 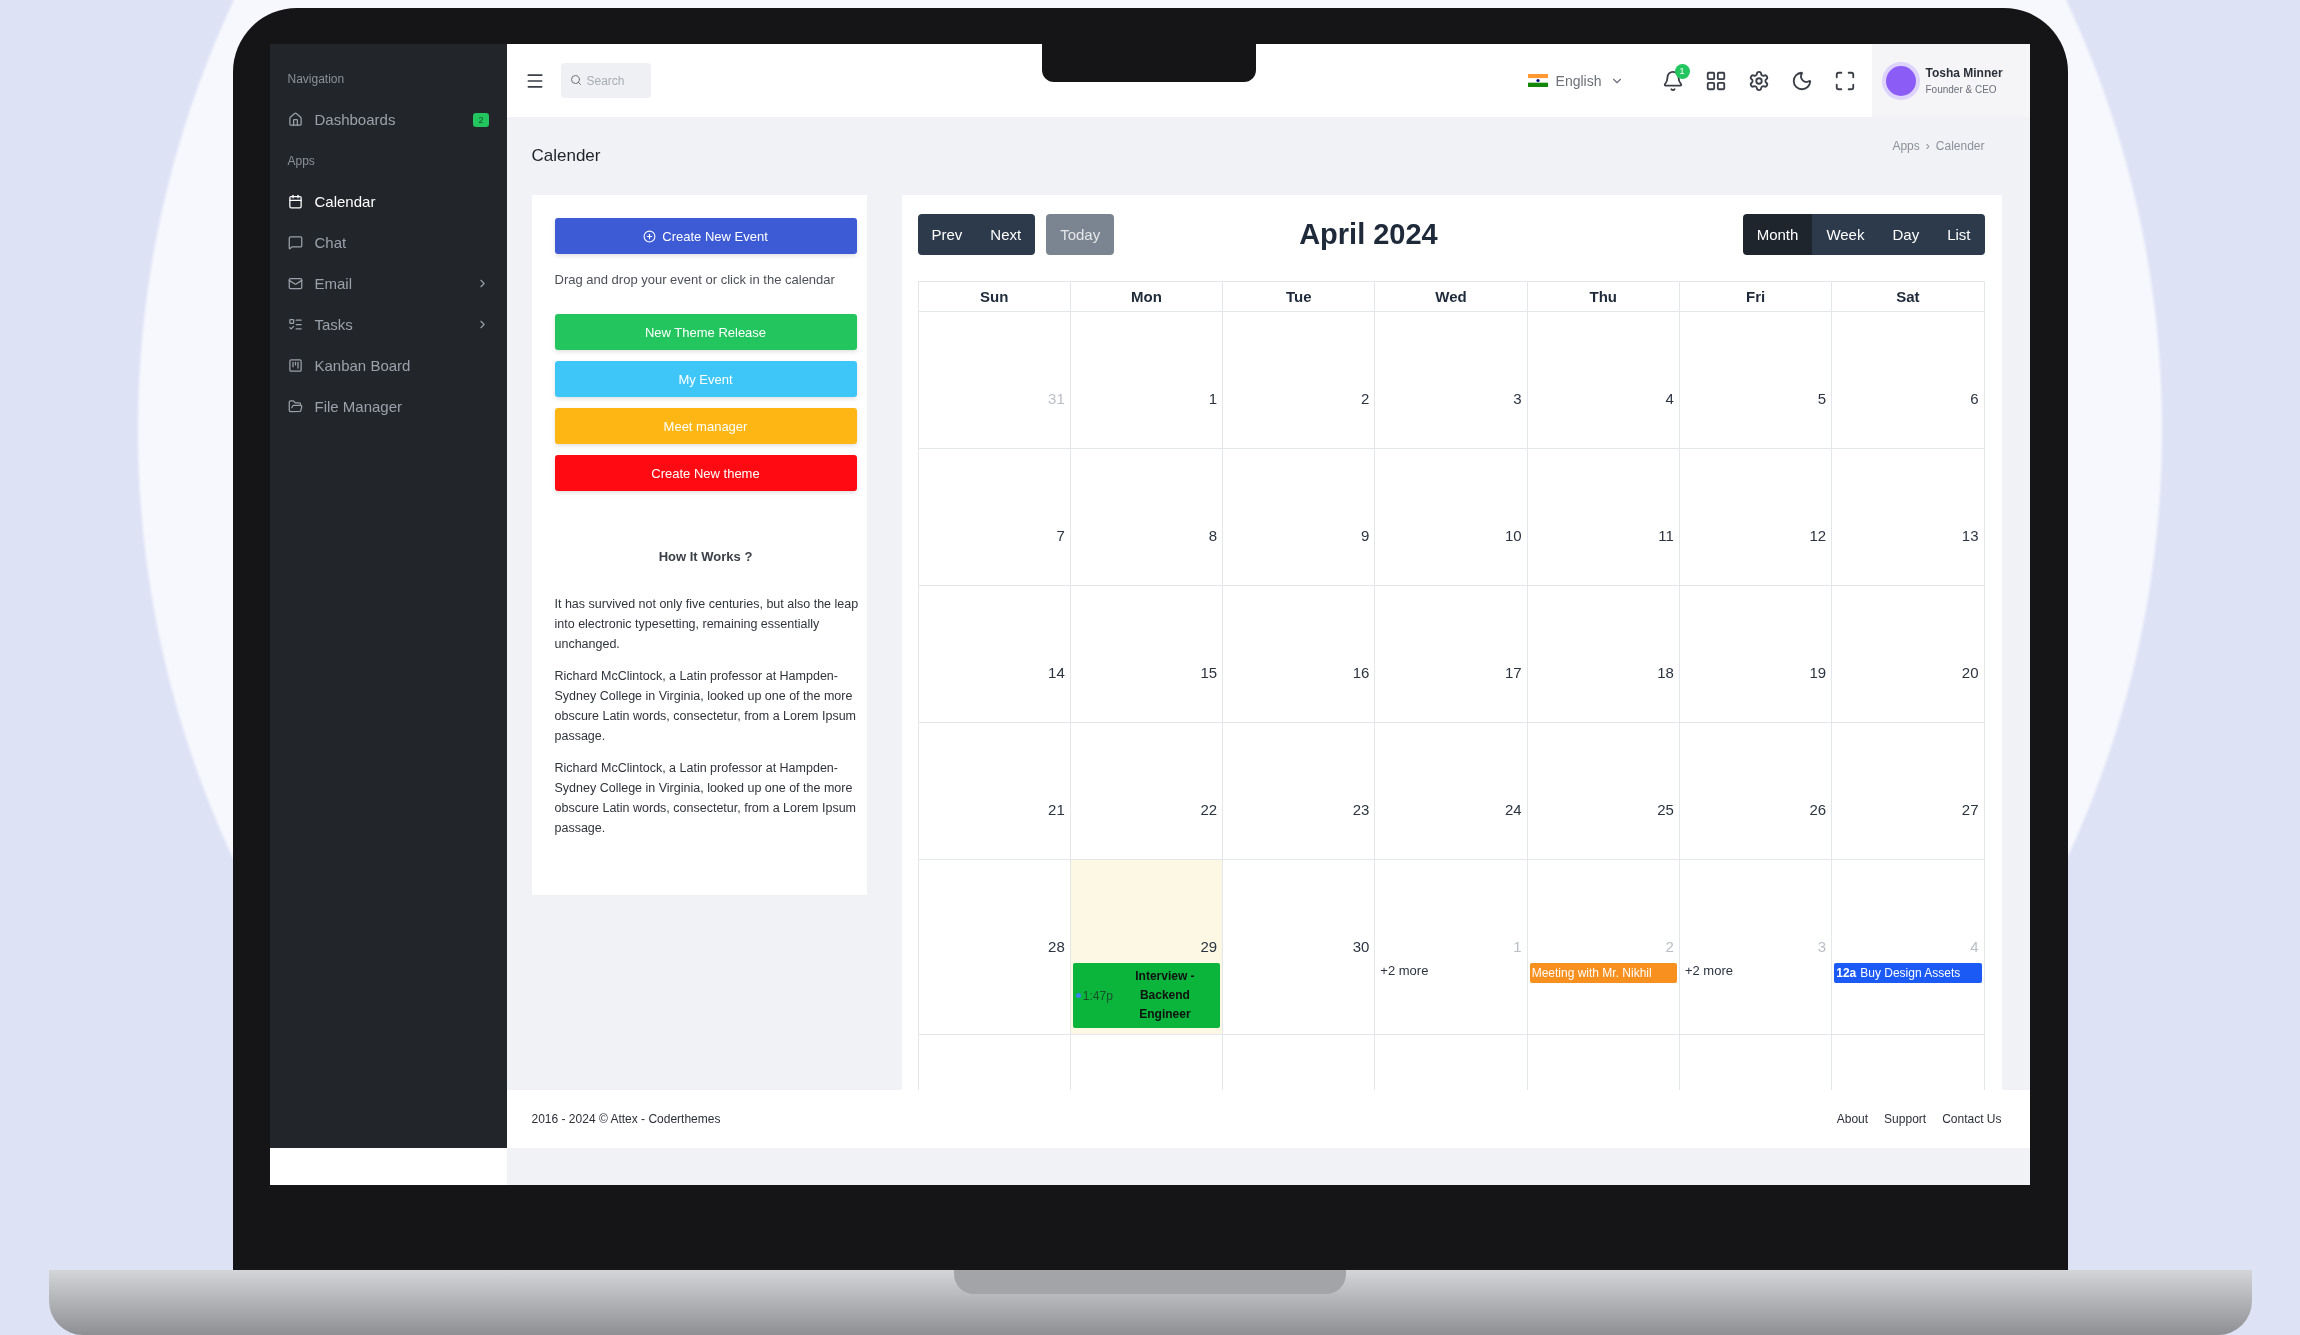 I want to click on day-number: 21, so click(x=1057, y=809).